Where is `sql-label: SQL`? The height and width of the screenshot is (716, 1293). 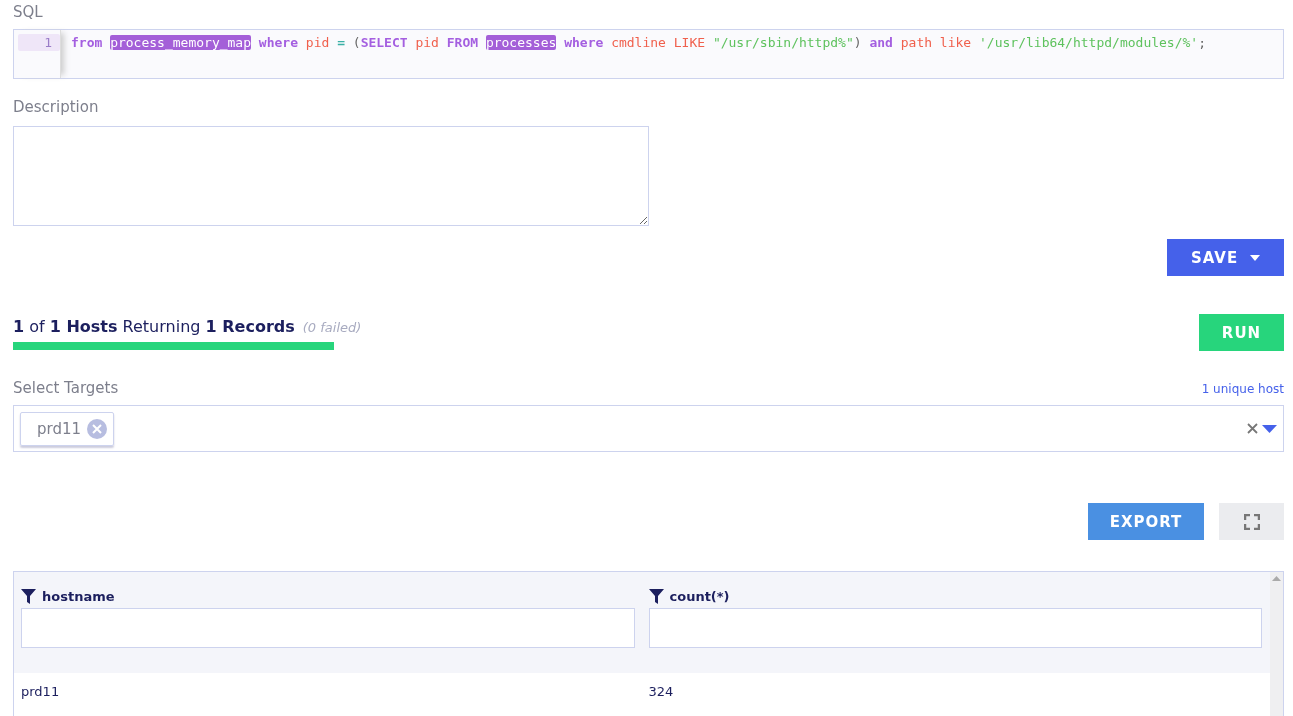 sql-label: SQL is located at coordinates (28, 12).